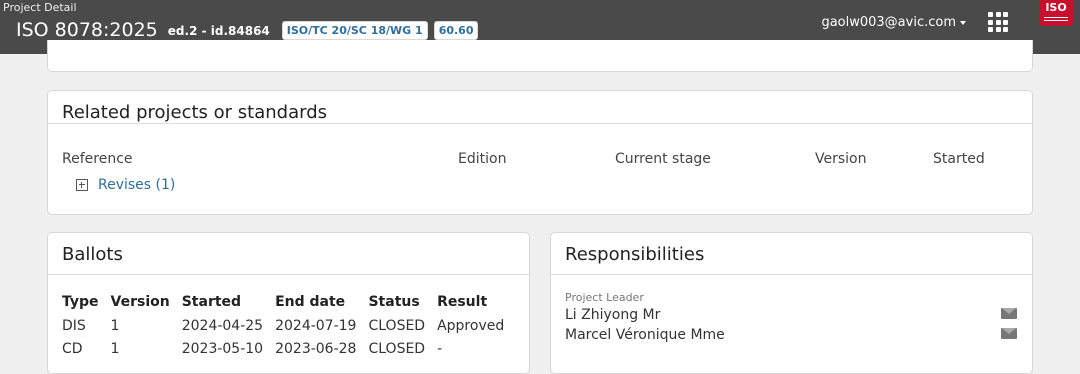  Describe the element at coordinates (80, 302) in the screenshot. I see `column-type: Type` at that location.